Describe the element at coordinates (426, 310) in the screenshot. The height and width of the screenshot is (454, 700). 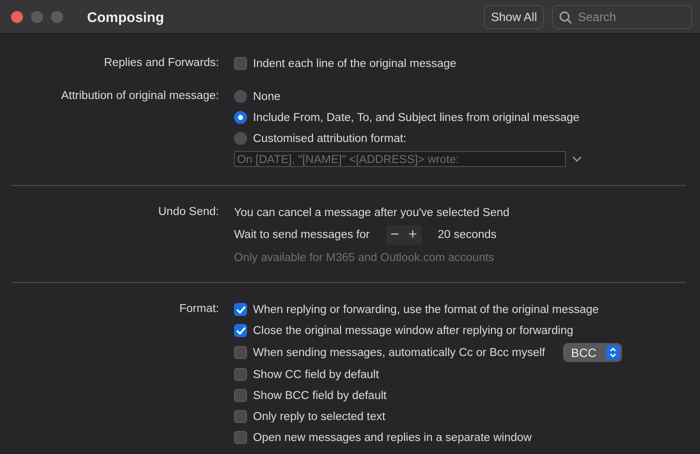
I see `checkbox-label: When replying or forwarding, use the format of the original message` at that location.